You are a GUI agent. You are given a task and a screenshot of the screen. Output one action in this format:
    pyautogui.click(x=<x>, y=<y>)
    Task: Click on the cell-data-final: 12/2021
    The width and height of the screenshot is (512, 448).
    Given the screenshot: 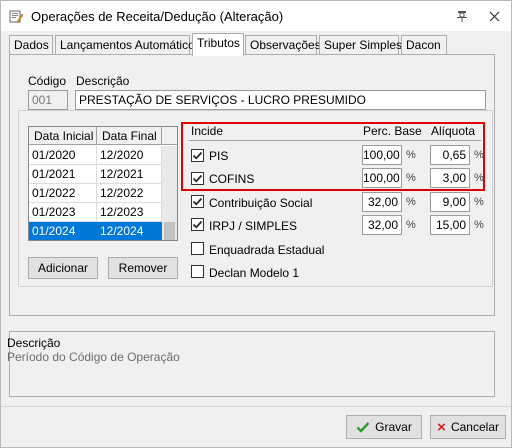 What is the action you would take?
    pyautogui.click(x=129, y=174)
    